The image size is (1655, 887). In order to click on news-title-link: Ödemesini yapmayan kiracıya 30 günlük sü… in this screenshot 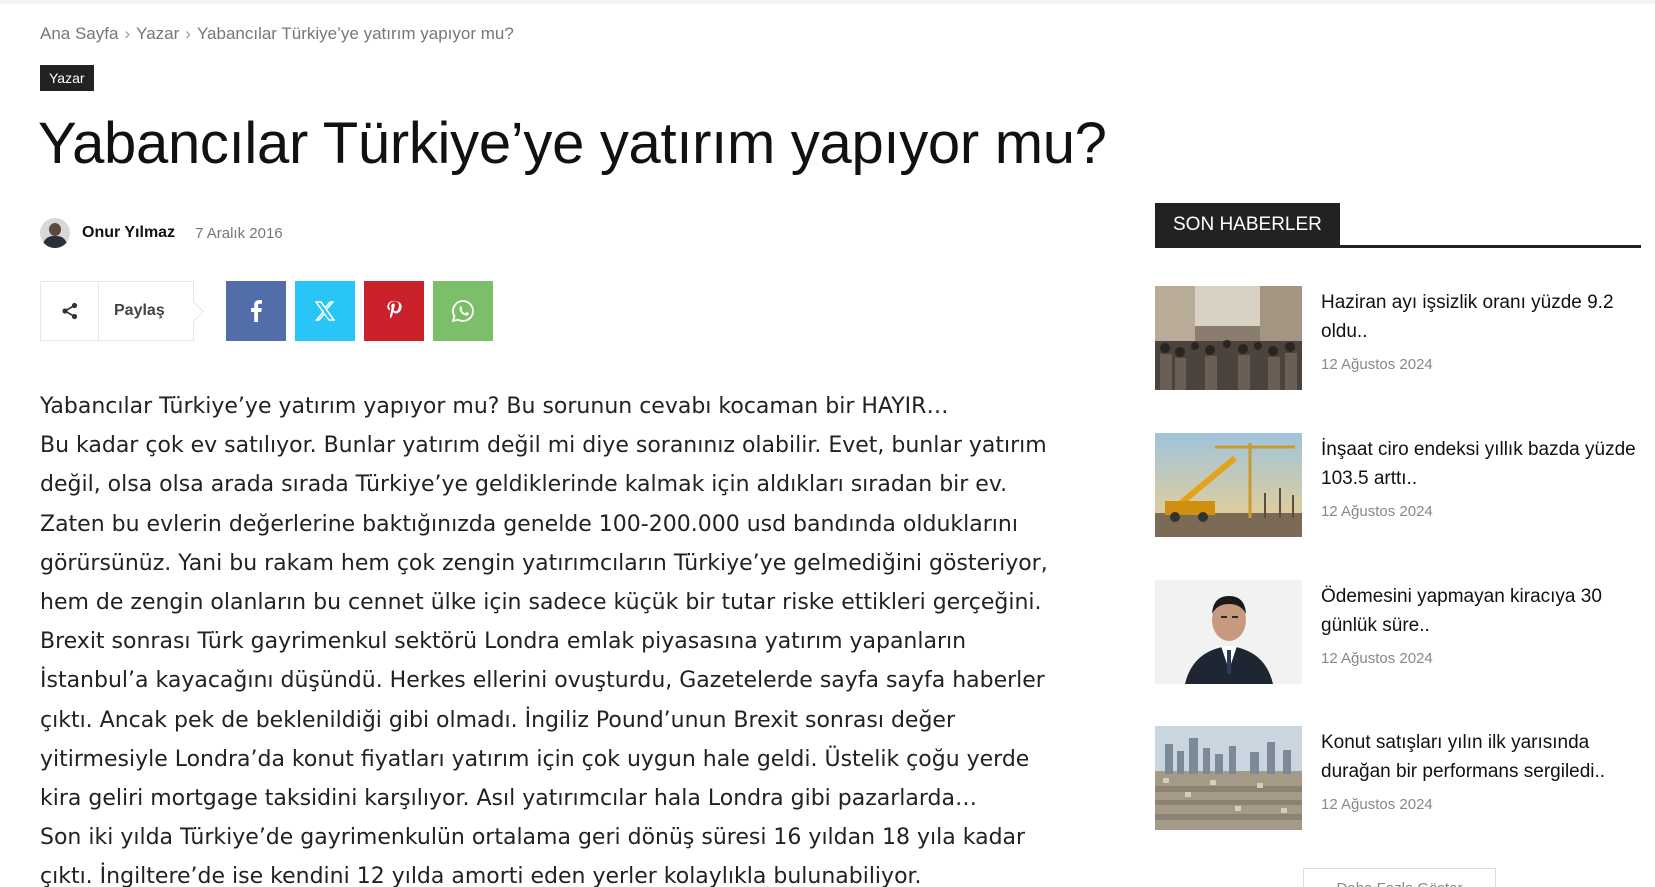, I will do `click(1483, 611)`.